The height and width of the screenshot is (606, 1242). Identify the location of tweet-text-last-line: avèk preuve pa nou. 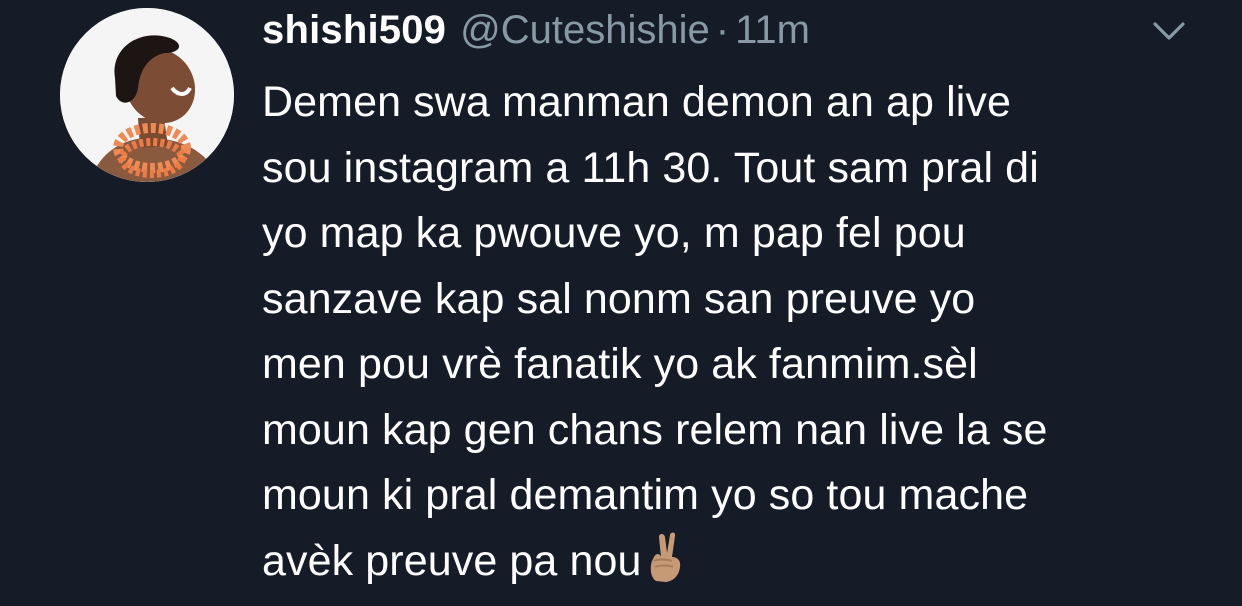
(742, 562).